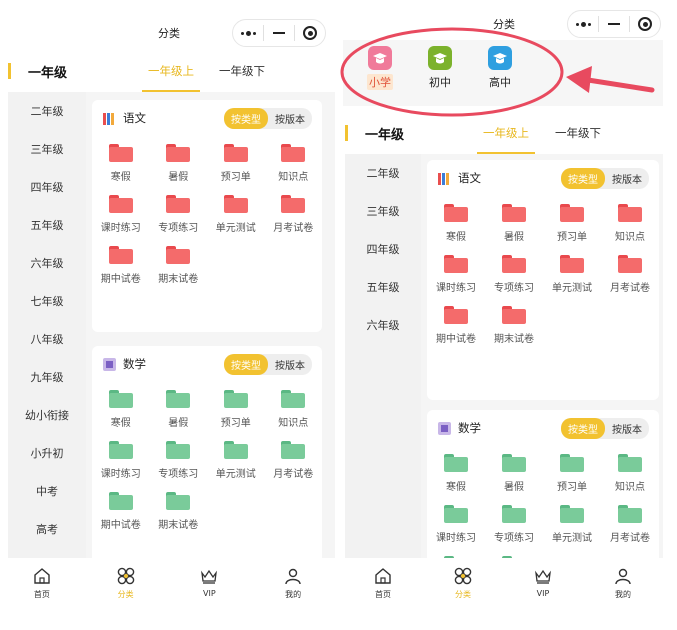 The image size is (677, 630). Describe the element at coordinates (500, 68) in the screenshot. I see `school-level-senior: 高中` at that location.